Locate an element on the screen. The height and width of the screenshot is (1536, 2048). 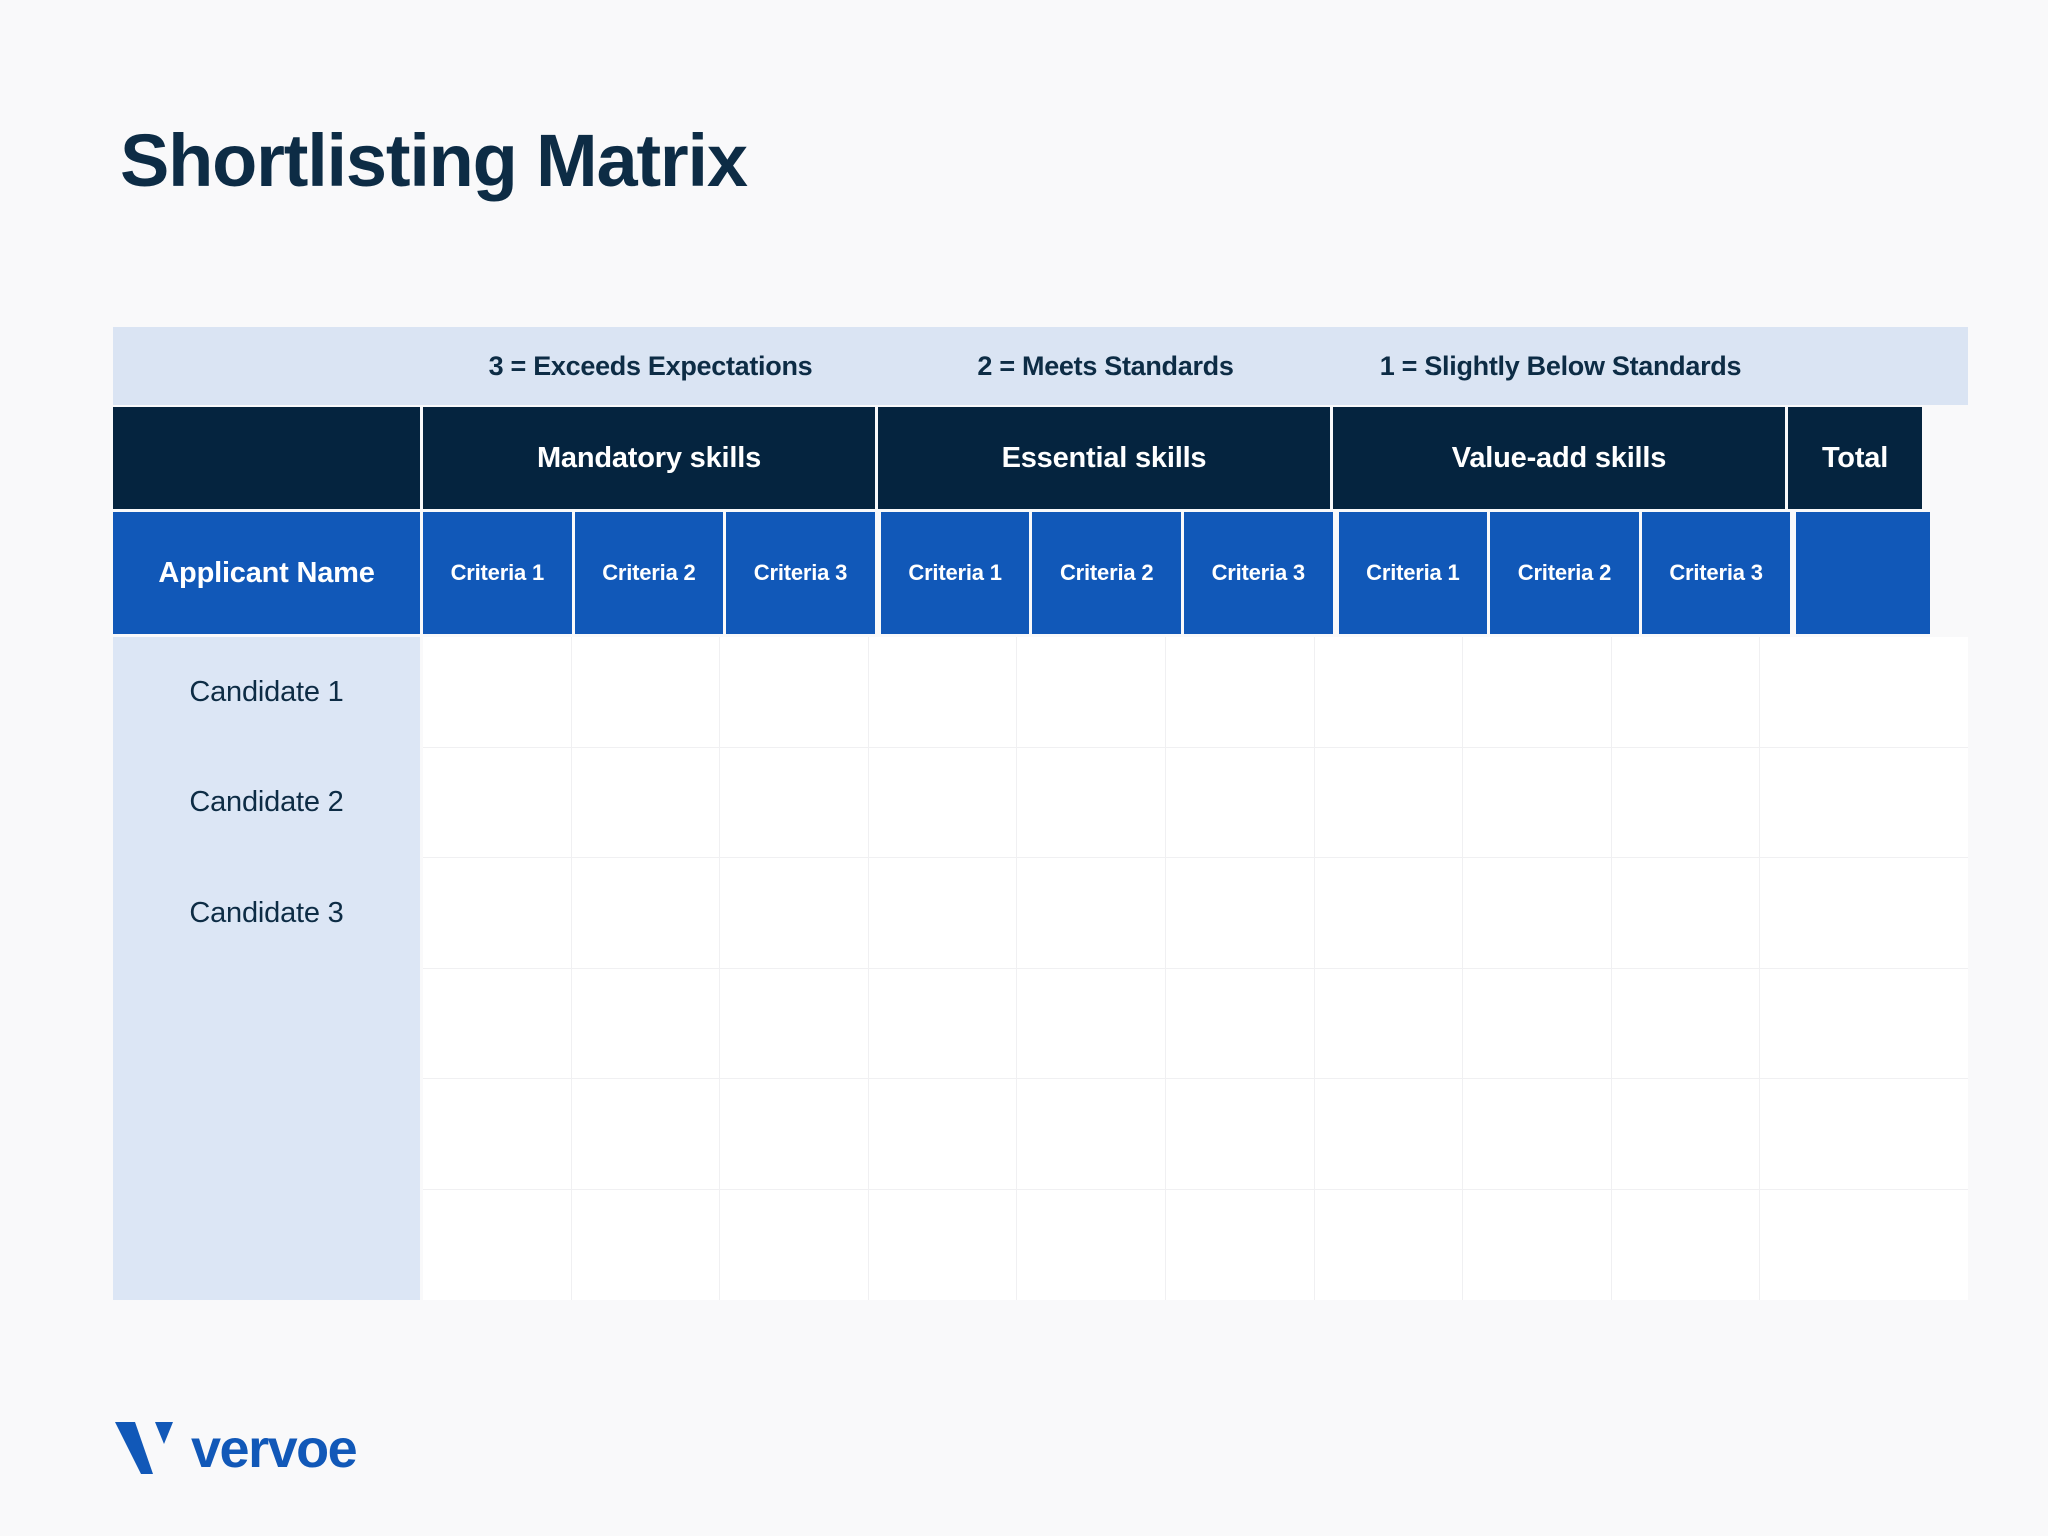
vervoe-v-mark-icon is located at coordinates (144, 1449).